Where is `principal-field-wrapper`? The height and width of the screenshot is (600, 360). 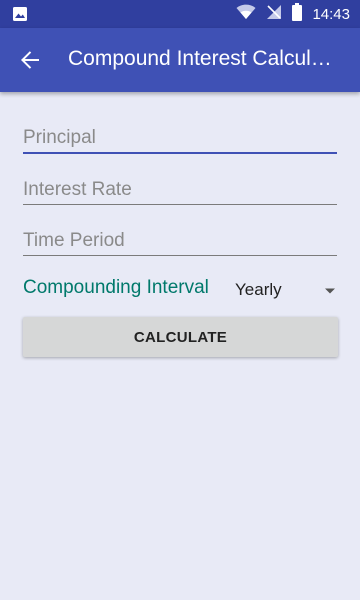
principal-field-wrapper is located at coordinates (180, 136).